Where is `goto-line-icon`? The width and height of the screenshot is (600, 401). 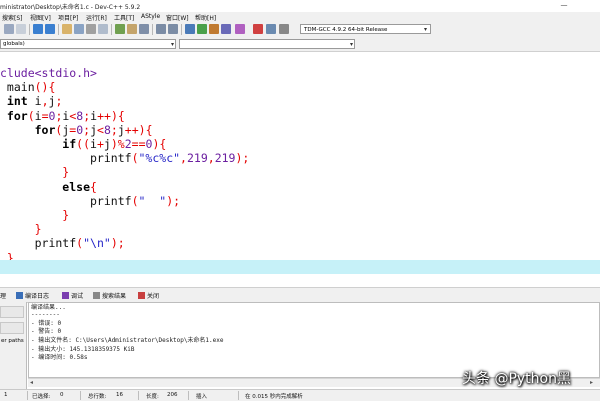
goto-line-icon is located at coordinates (91, 29).